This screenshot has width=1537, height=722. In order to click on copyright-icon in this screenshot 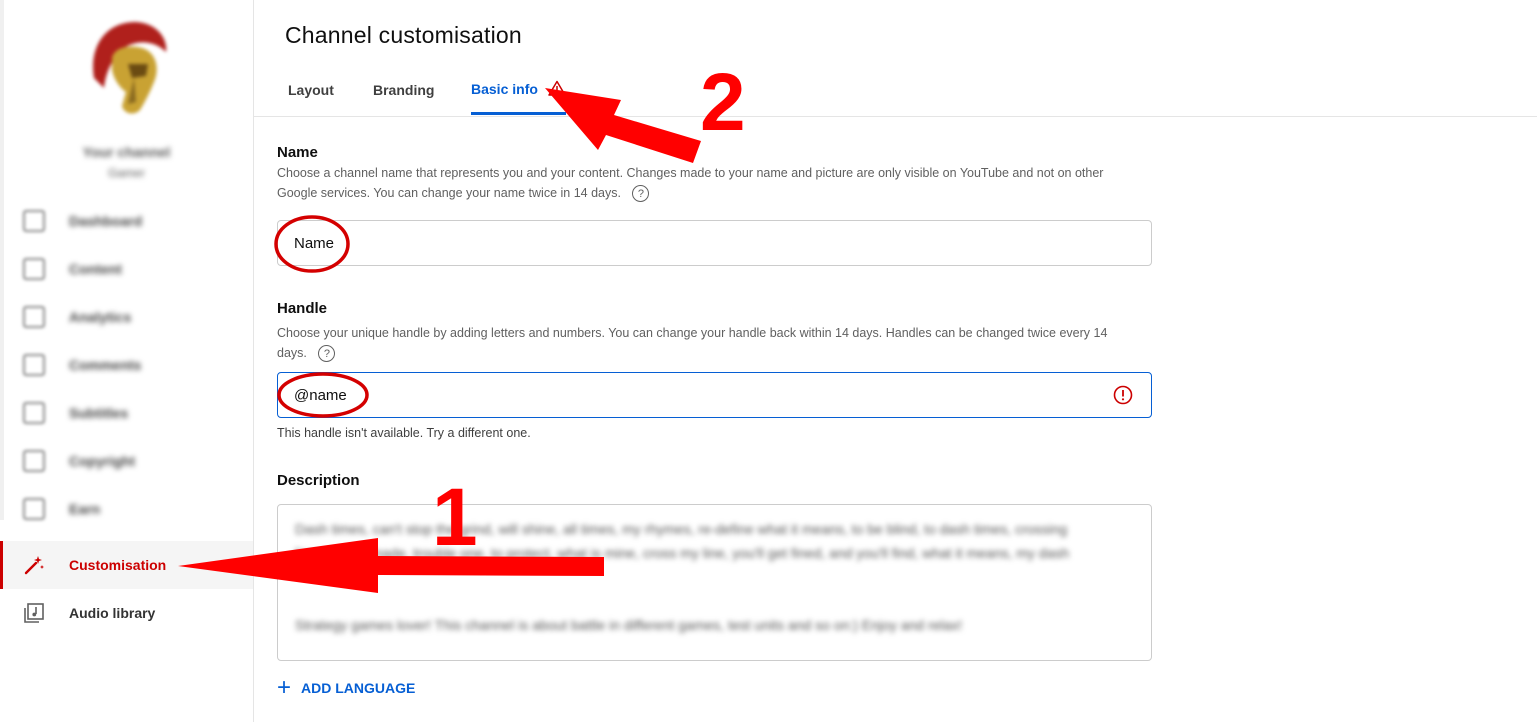, I will do `click(34, 461)`.